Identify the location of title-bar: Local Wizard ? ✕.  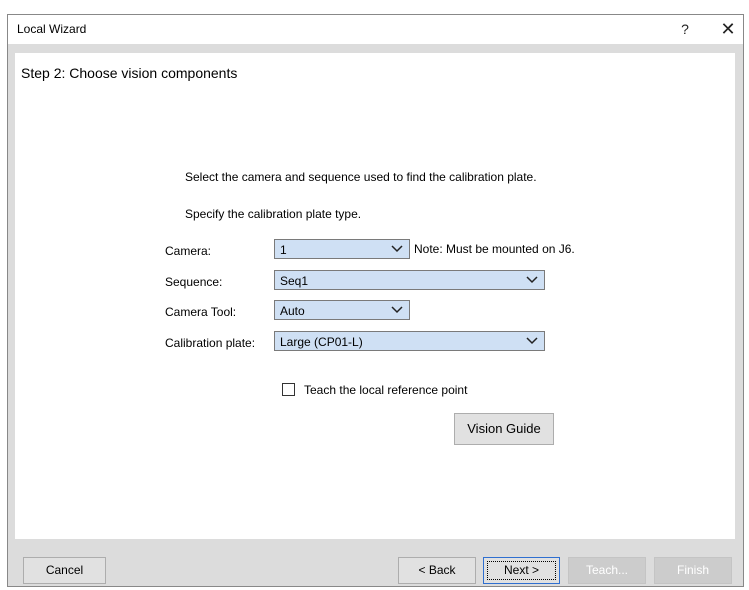
(375, 29).